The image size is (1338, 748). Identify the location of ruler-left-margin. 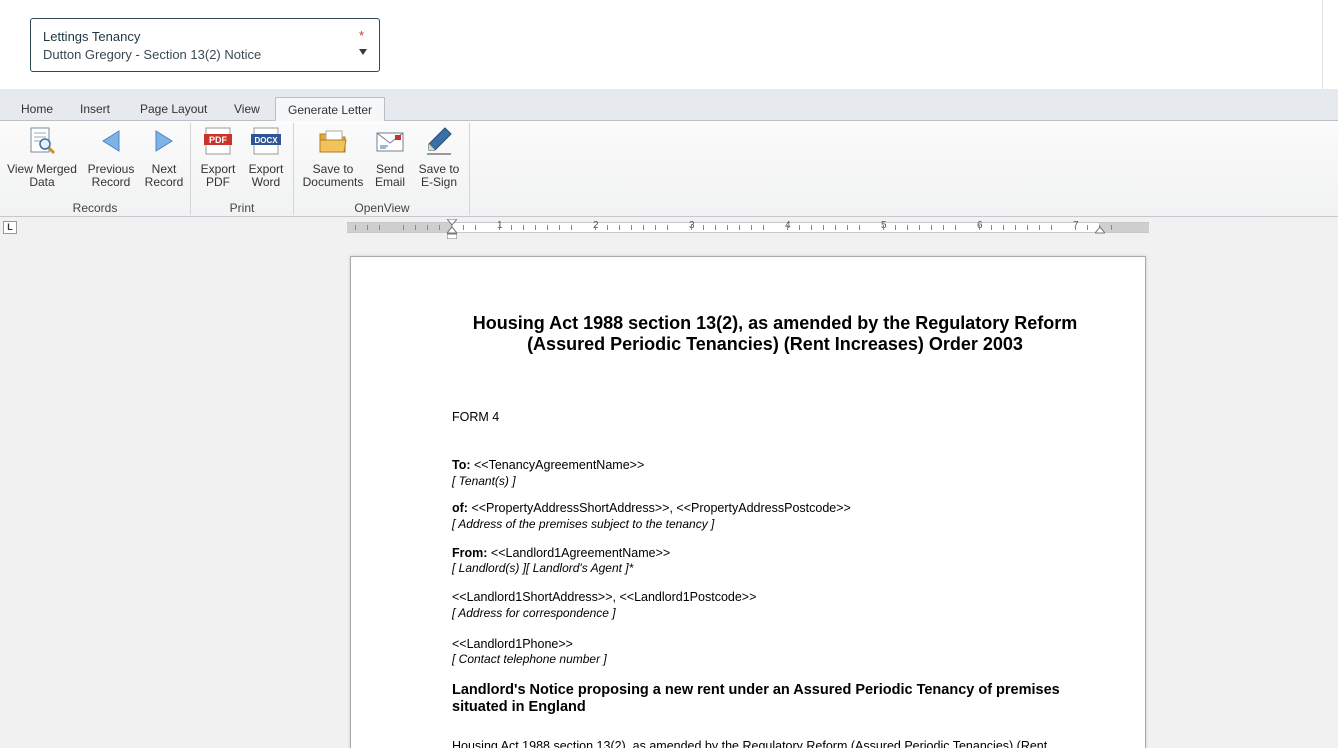
(399, 227).